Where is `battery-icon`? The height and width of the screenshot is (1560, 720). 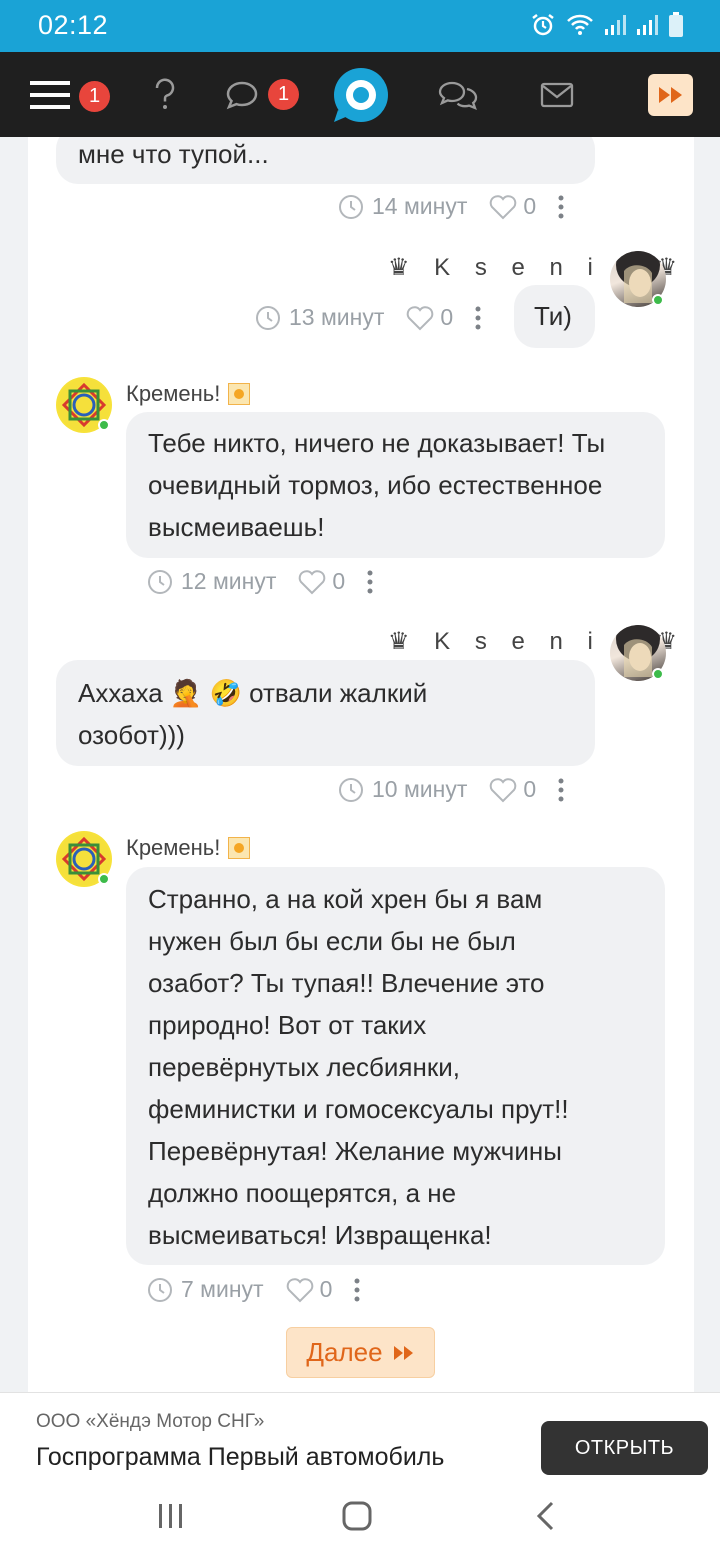
battery-icon is located at coordinates (676, 24).